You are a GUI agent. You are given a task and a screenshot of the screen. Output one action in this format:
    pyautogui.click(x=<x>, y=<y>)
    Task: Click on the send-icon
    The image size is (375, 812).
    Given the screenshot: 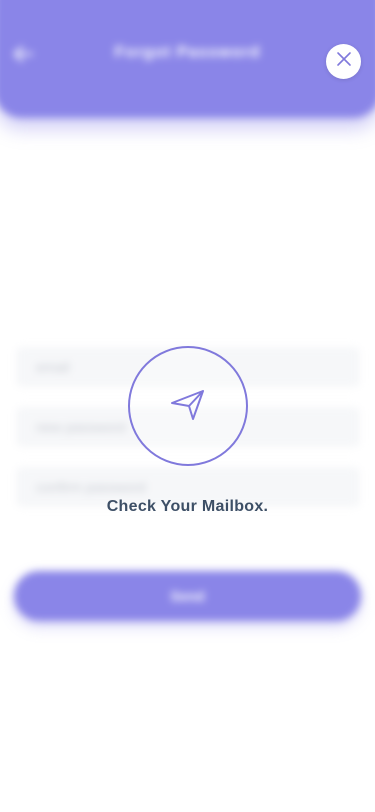 What is the action you would take?
    pyautogui.click(x=188, y=406)
    